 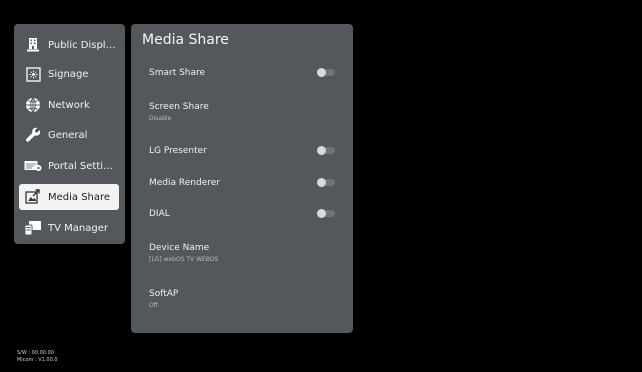 I want to click on menu-item-label: Portal Settings, so click(x=83, y=166).